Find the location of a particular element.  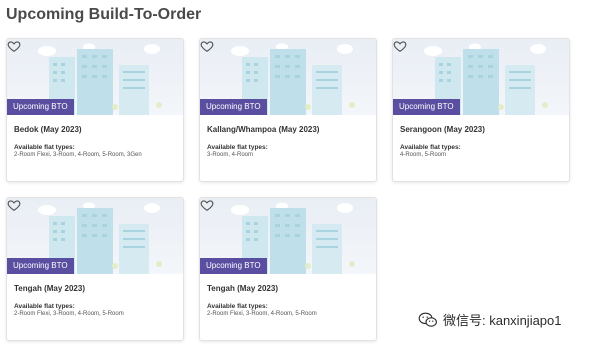

page-title: Upcoming Build-To-Order is located at coordinates (104, 14).